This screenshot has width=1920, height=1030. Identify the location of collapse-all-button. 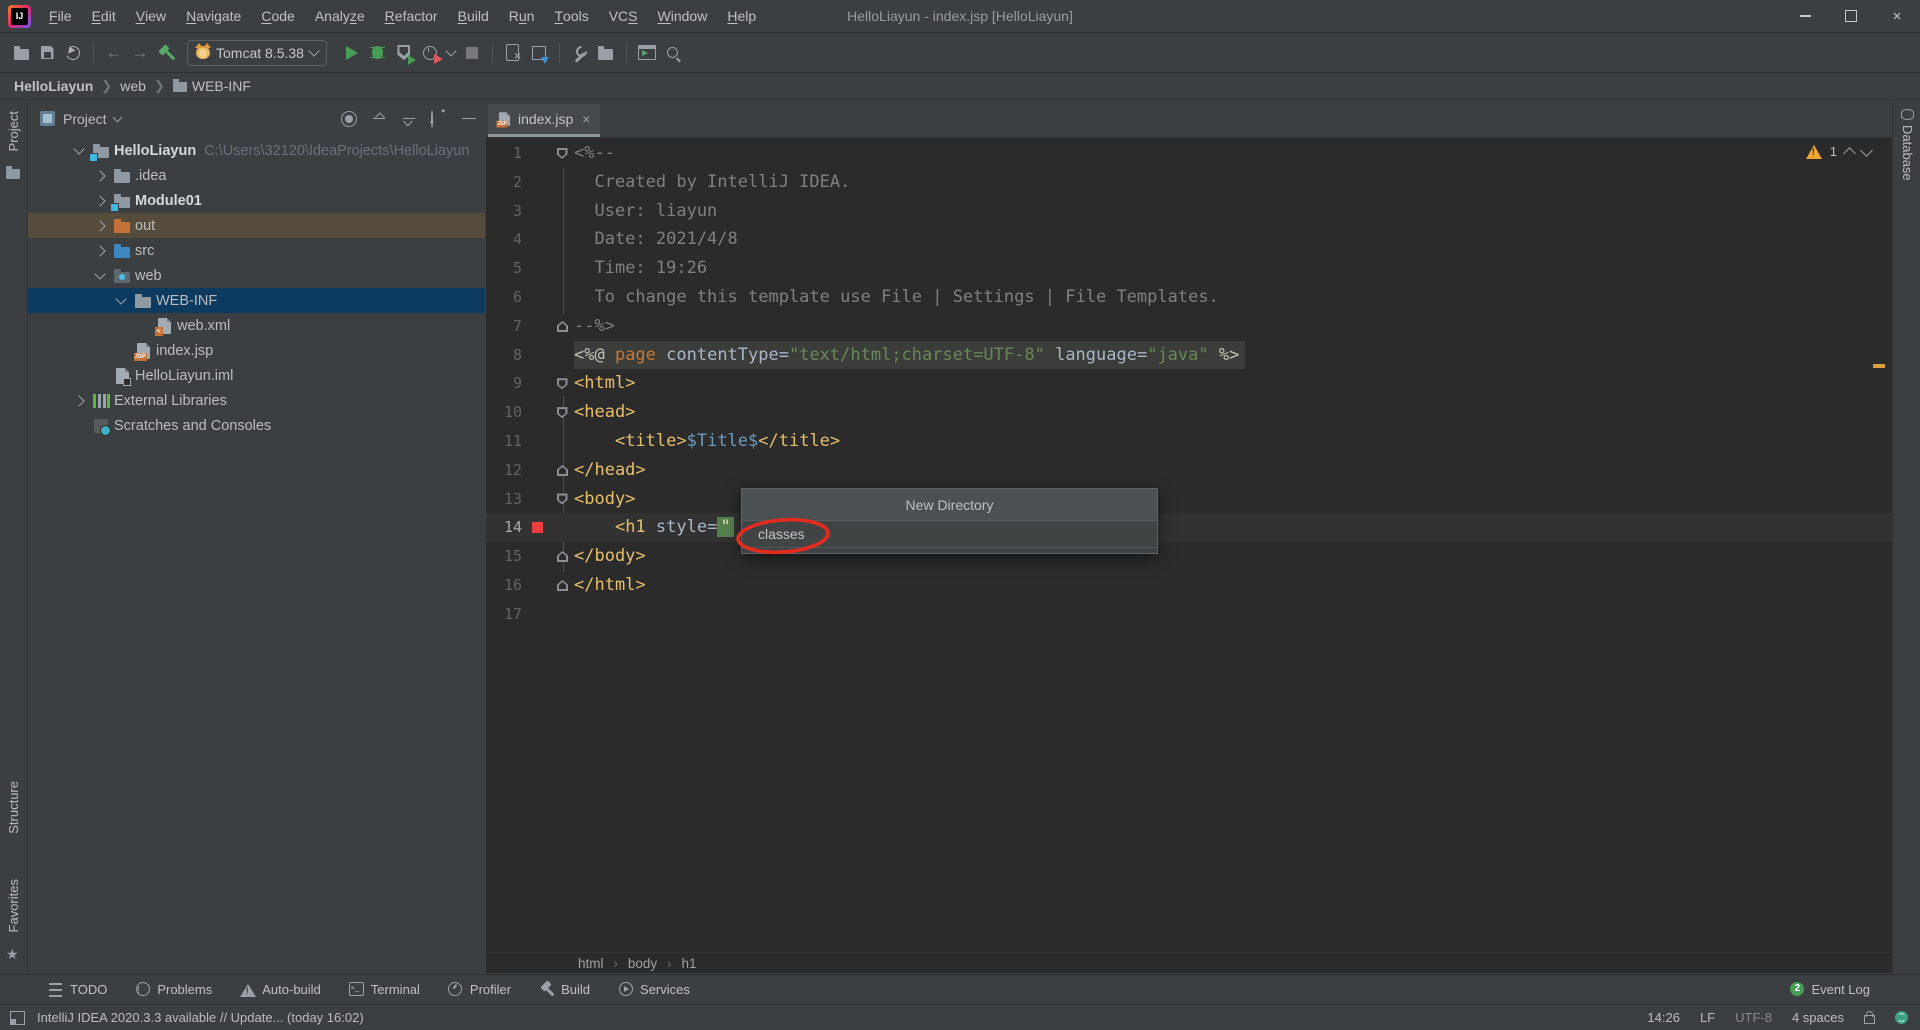
(379, 119).